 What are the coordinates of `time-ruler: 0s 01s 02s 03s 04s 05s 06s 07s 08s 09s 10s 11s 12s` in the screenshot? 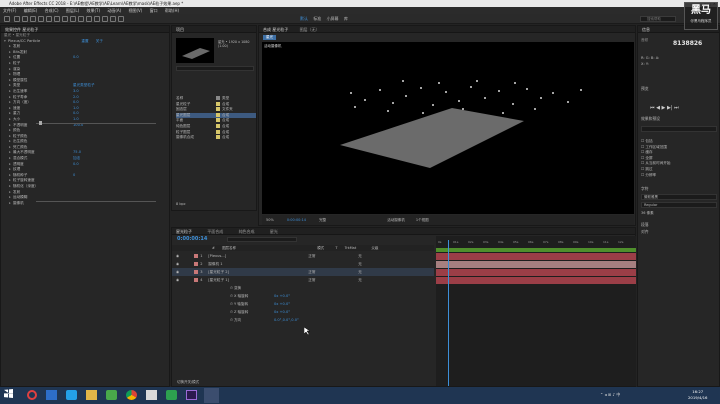 It's located at (536, 244).